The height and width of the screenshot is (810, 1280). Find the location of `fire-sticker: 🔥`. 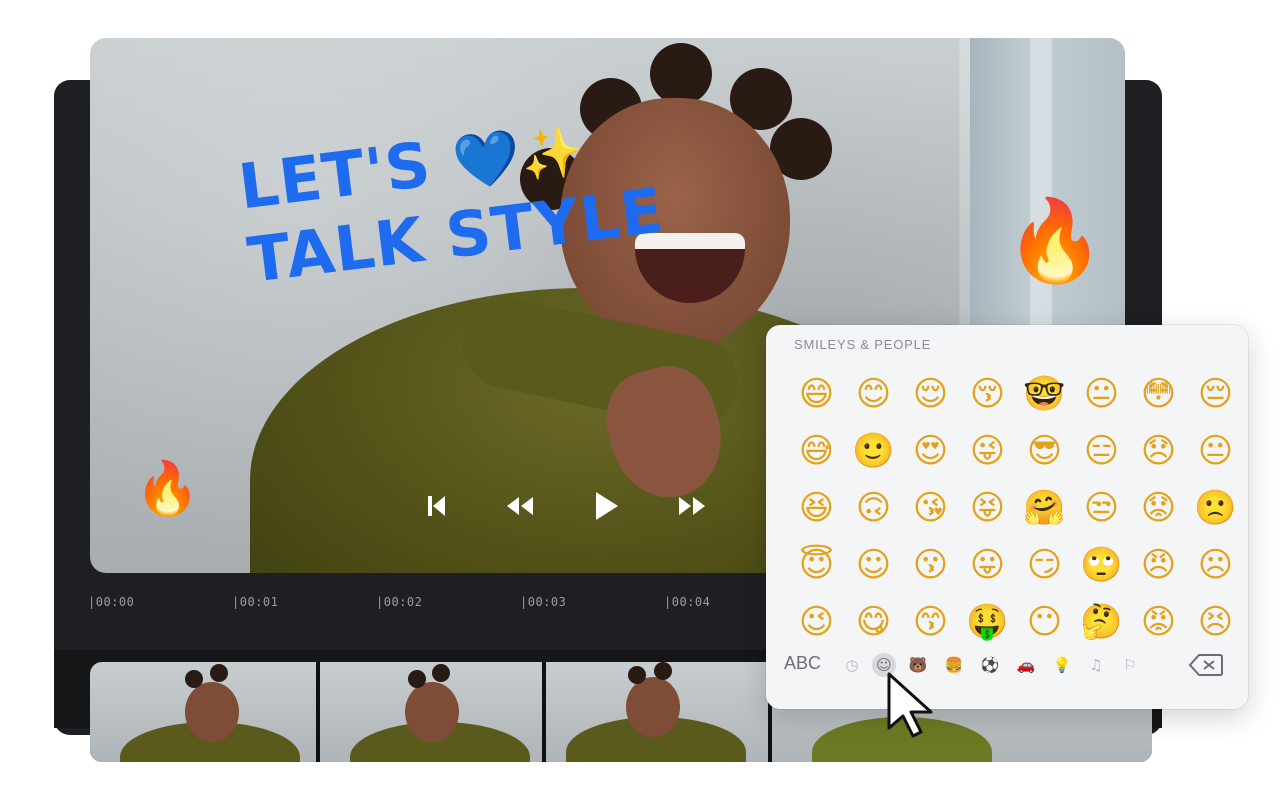

fire-sticker: 🔥 is located at coordinates (167, 489).